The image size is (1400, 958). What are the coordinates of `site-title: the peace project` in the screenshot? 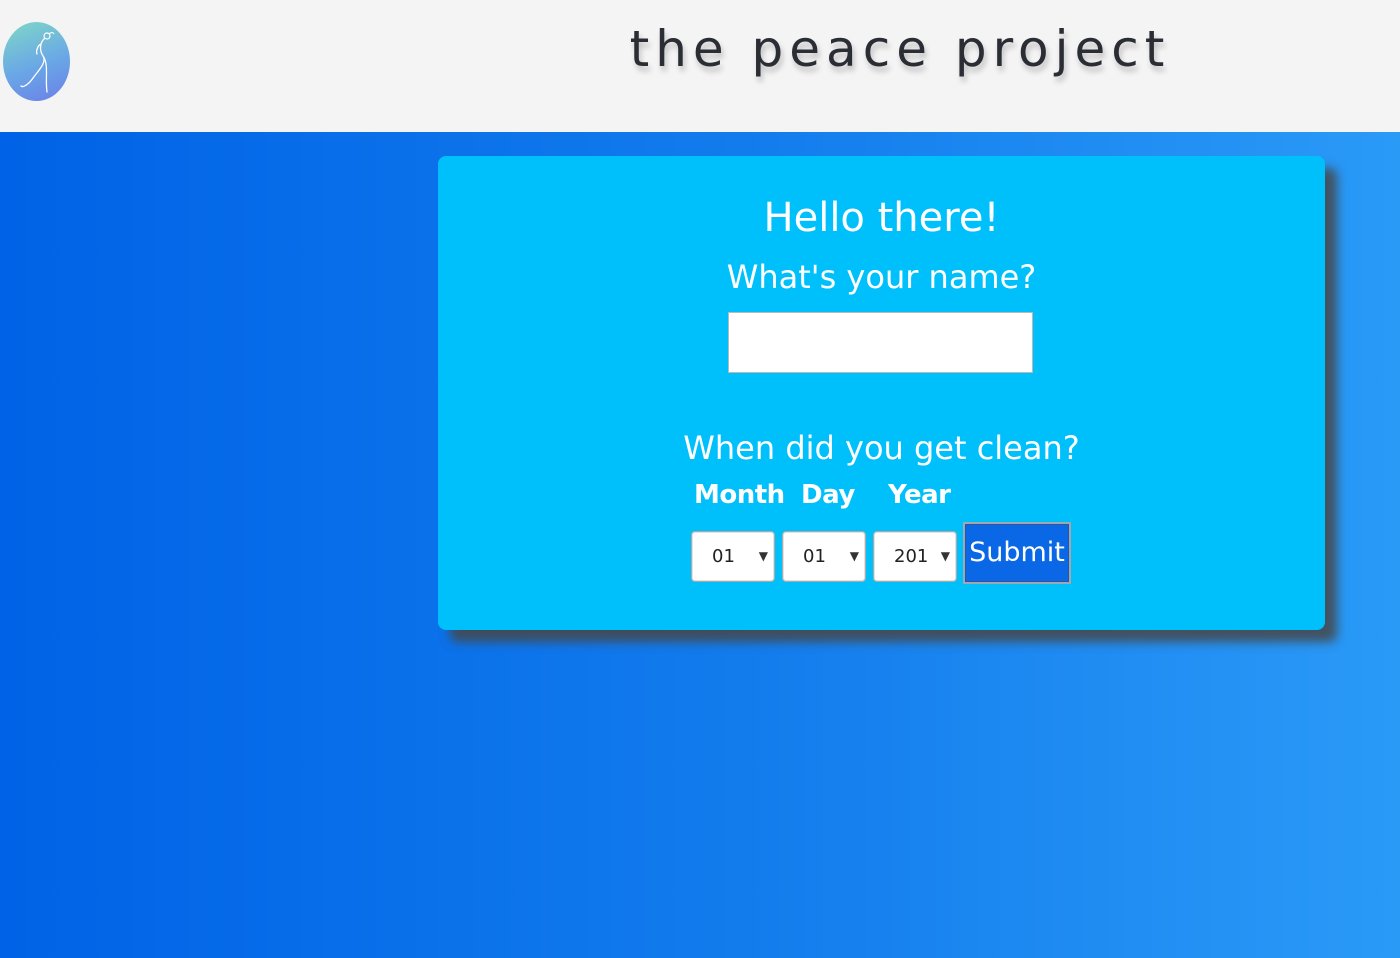 It's located at (900, 49).